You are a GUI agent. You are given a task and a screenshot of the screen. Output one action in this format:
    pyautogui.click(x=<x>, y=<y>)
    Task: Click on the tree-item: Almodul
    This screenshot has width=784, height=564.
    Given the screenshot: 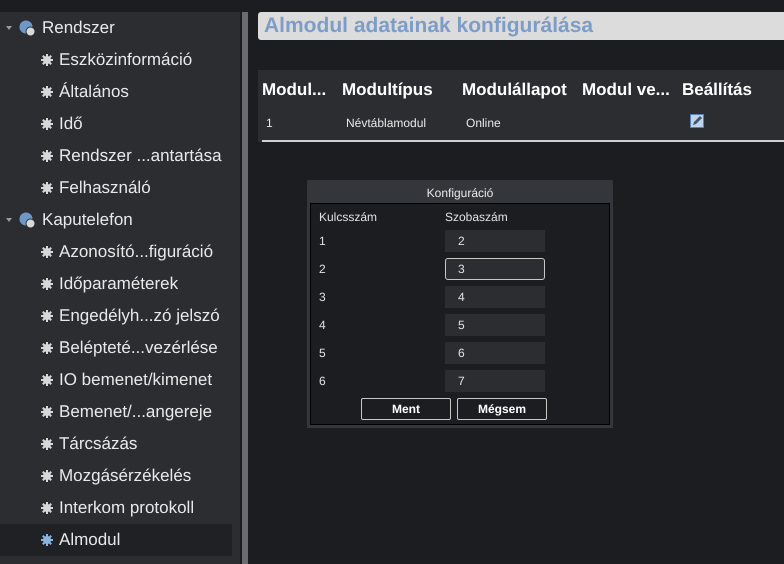 What is the action you would take?
    pyautogui.click(x=116, y=540)
    